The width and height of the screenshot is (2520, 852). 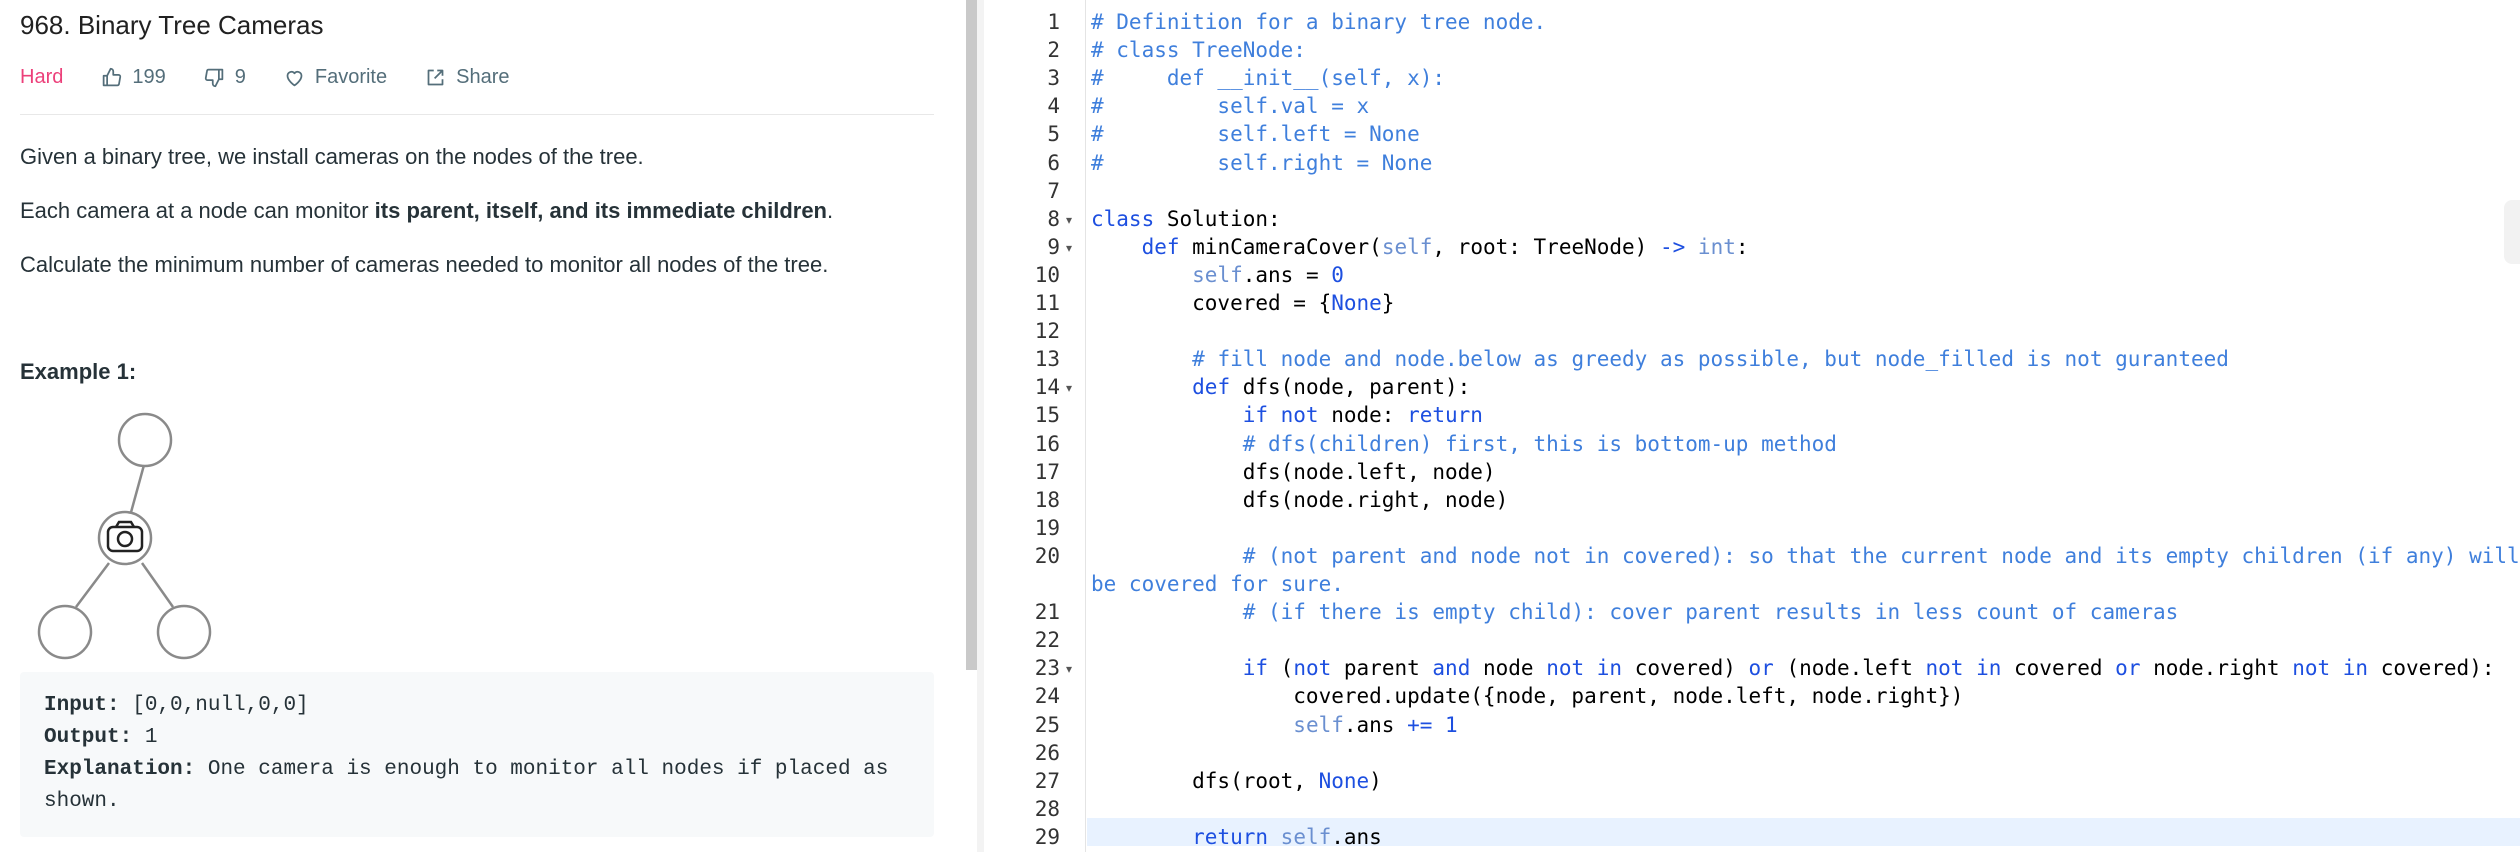 I want to click on code-token: dfs(node.right, node), so click(x=1300, y=499).